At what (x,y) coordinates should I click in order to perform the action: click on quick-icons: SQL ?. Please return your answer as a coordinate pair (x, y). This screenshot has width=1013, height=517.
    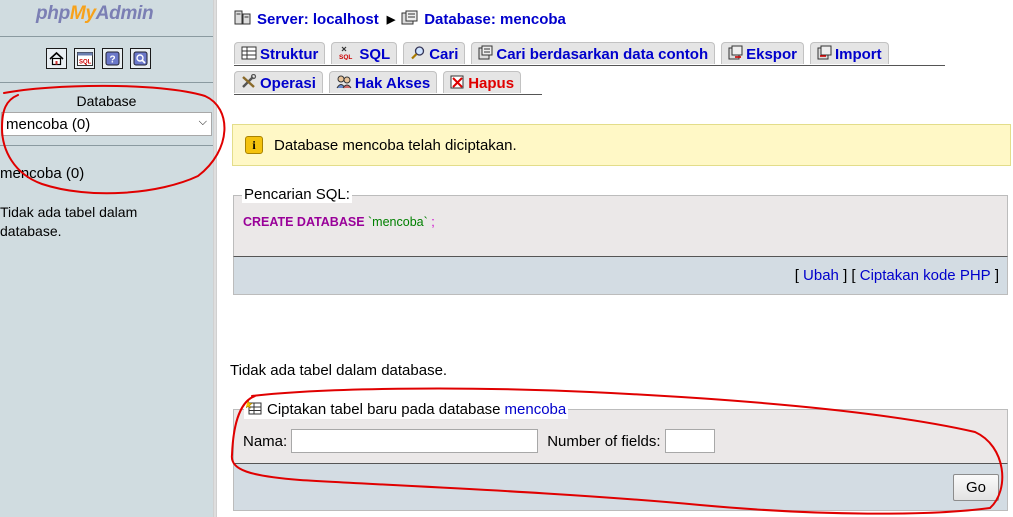
    Looking at the image, I should click on (98, 58).